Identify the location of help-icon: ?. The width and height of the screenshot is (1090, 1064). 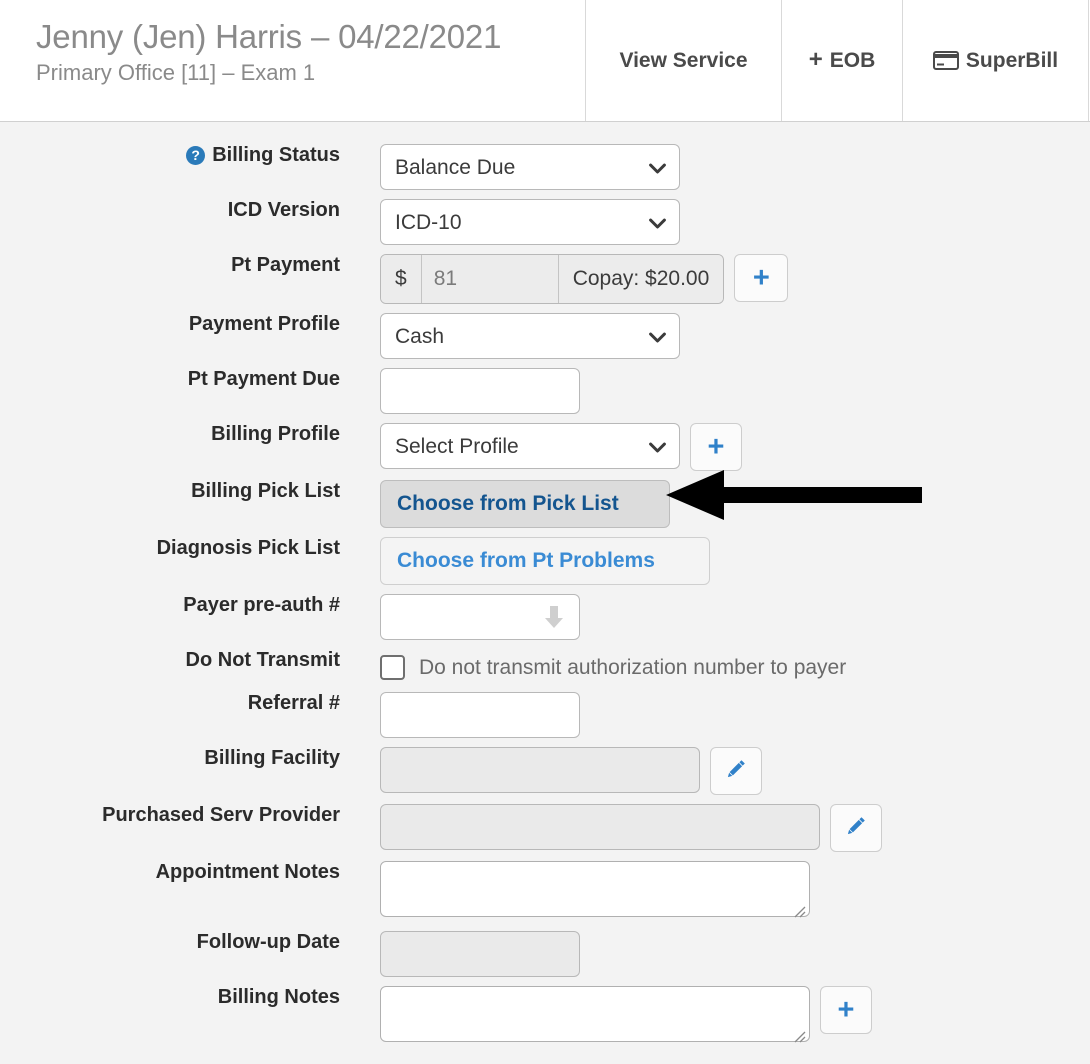
(196, 155).